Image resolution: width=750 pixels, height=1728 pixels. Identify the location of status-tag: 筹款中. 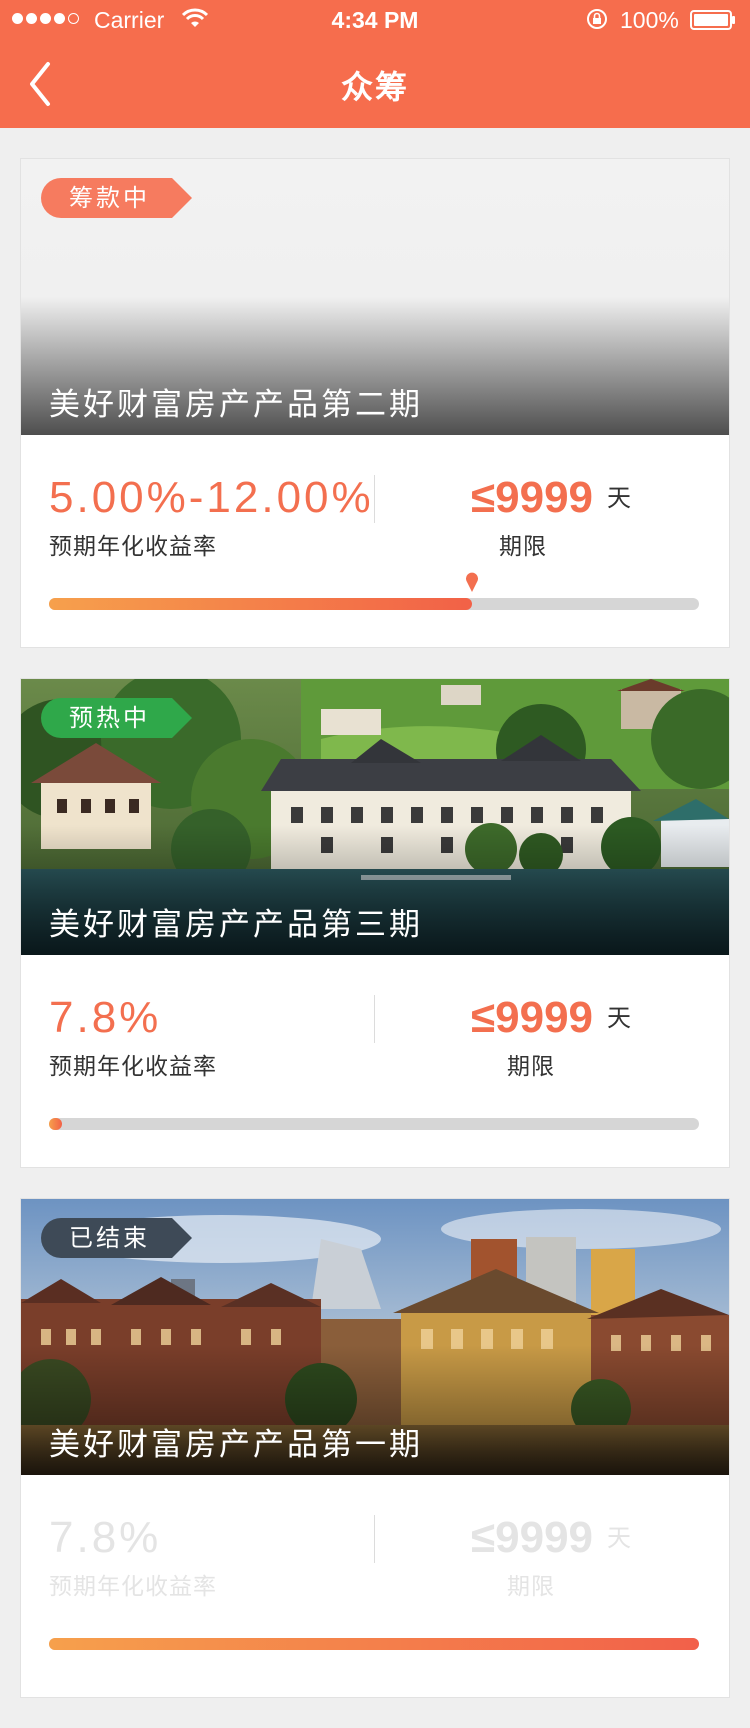
(116, 198).